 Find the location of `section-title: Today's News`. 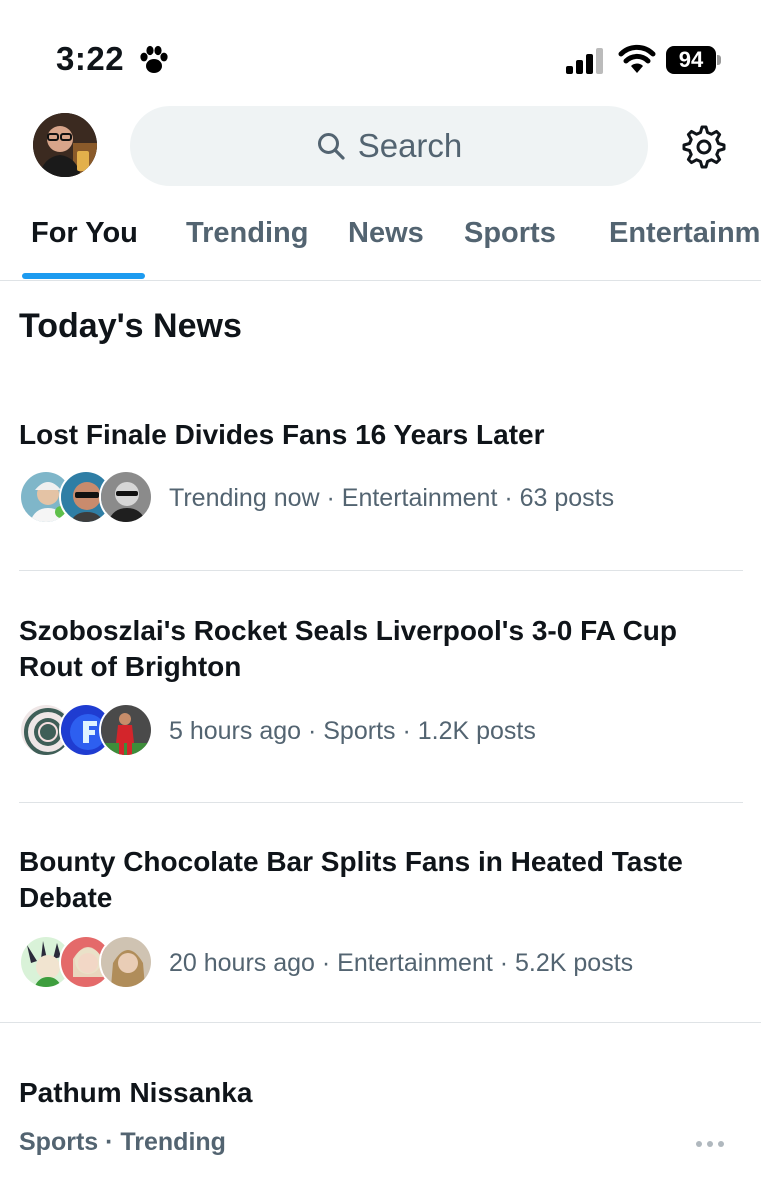

section-title: Today's News is located at coordinates (130, 326).